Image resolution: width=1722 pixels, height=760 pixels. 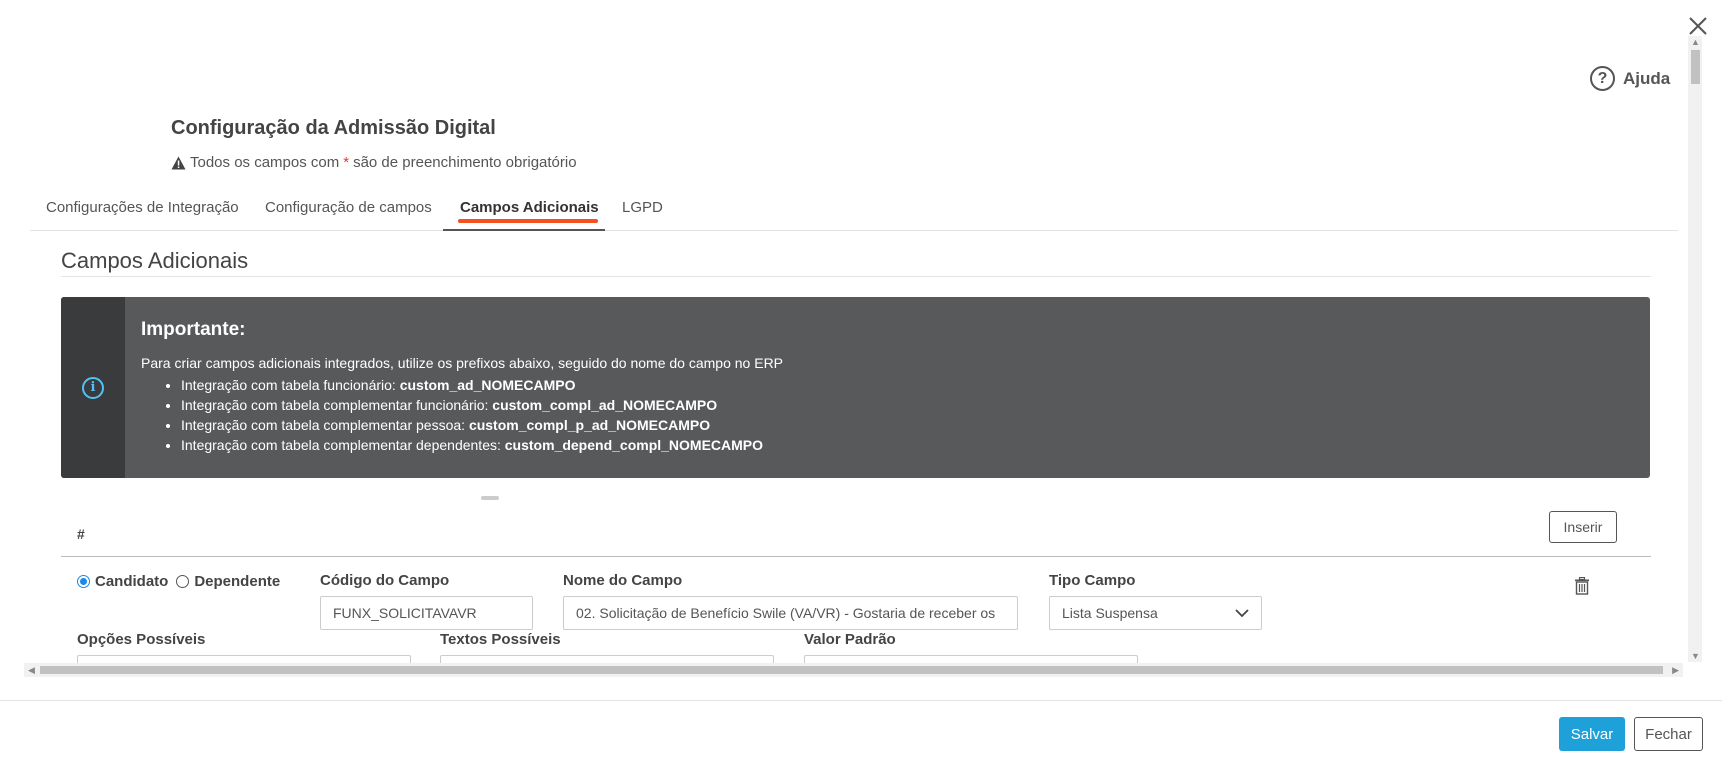 What do you see at coordinates (1647, 78) in the screenshot?
I see `help-label: Ajuda` at bounding box center [1647, 78].